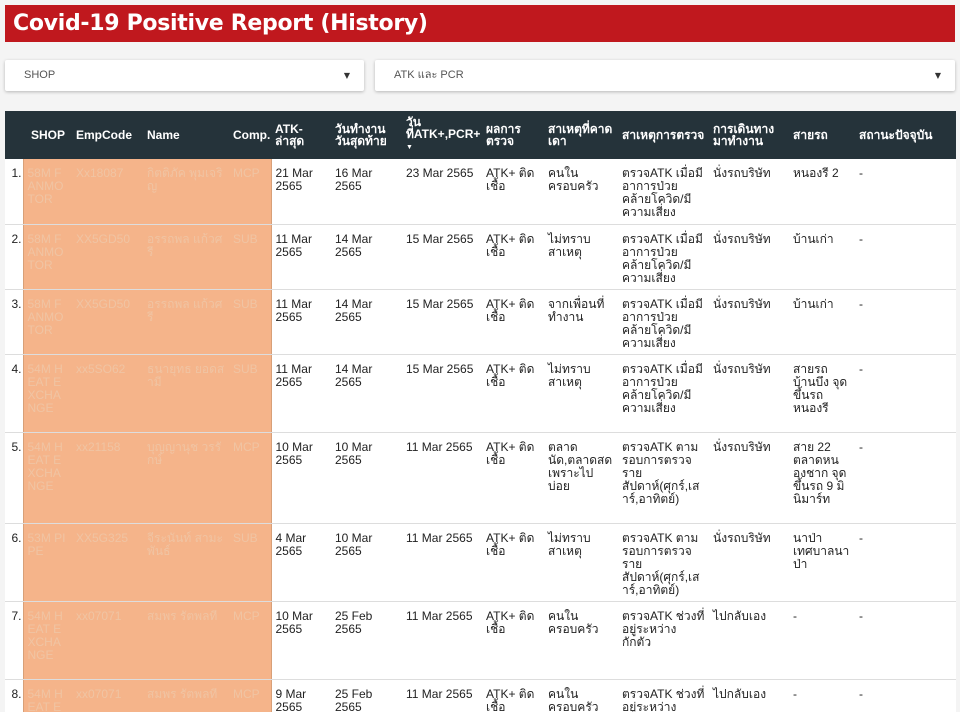 The width and height of the screenshot is (960, 712). What do you see at coordinates (513, 135) in the screenshot?
I see `col-result: ผลการตรวจ` at bounding box center [513, 135].